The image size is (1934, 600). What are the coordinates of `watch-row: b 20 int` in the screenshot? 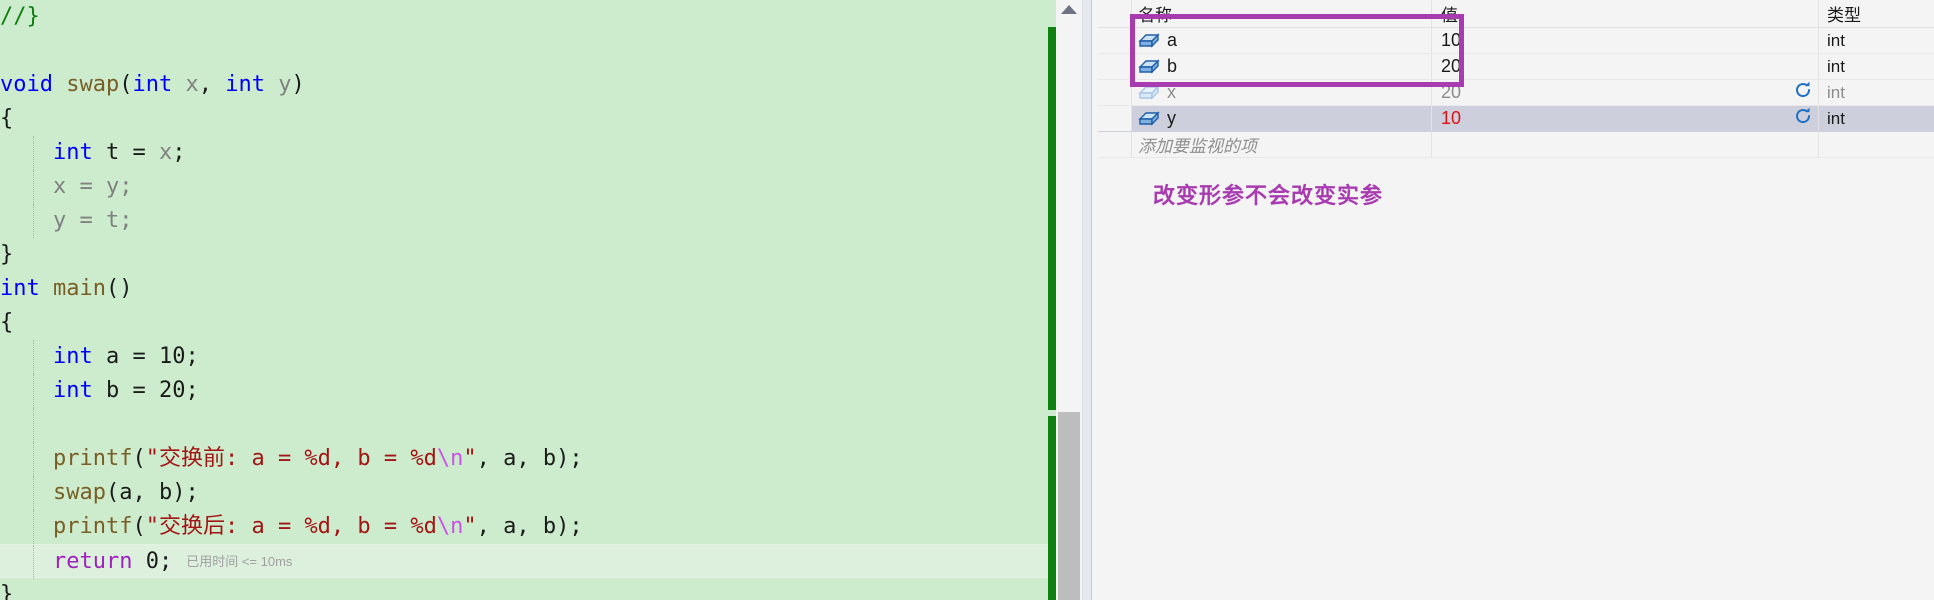 It's located at (1516, 67).